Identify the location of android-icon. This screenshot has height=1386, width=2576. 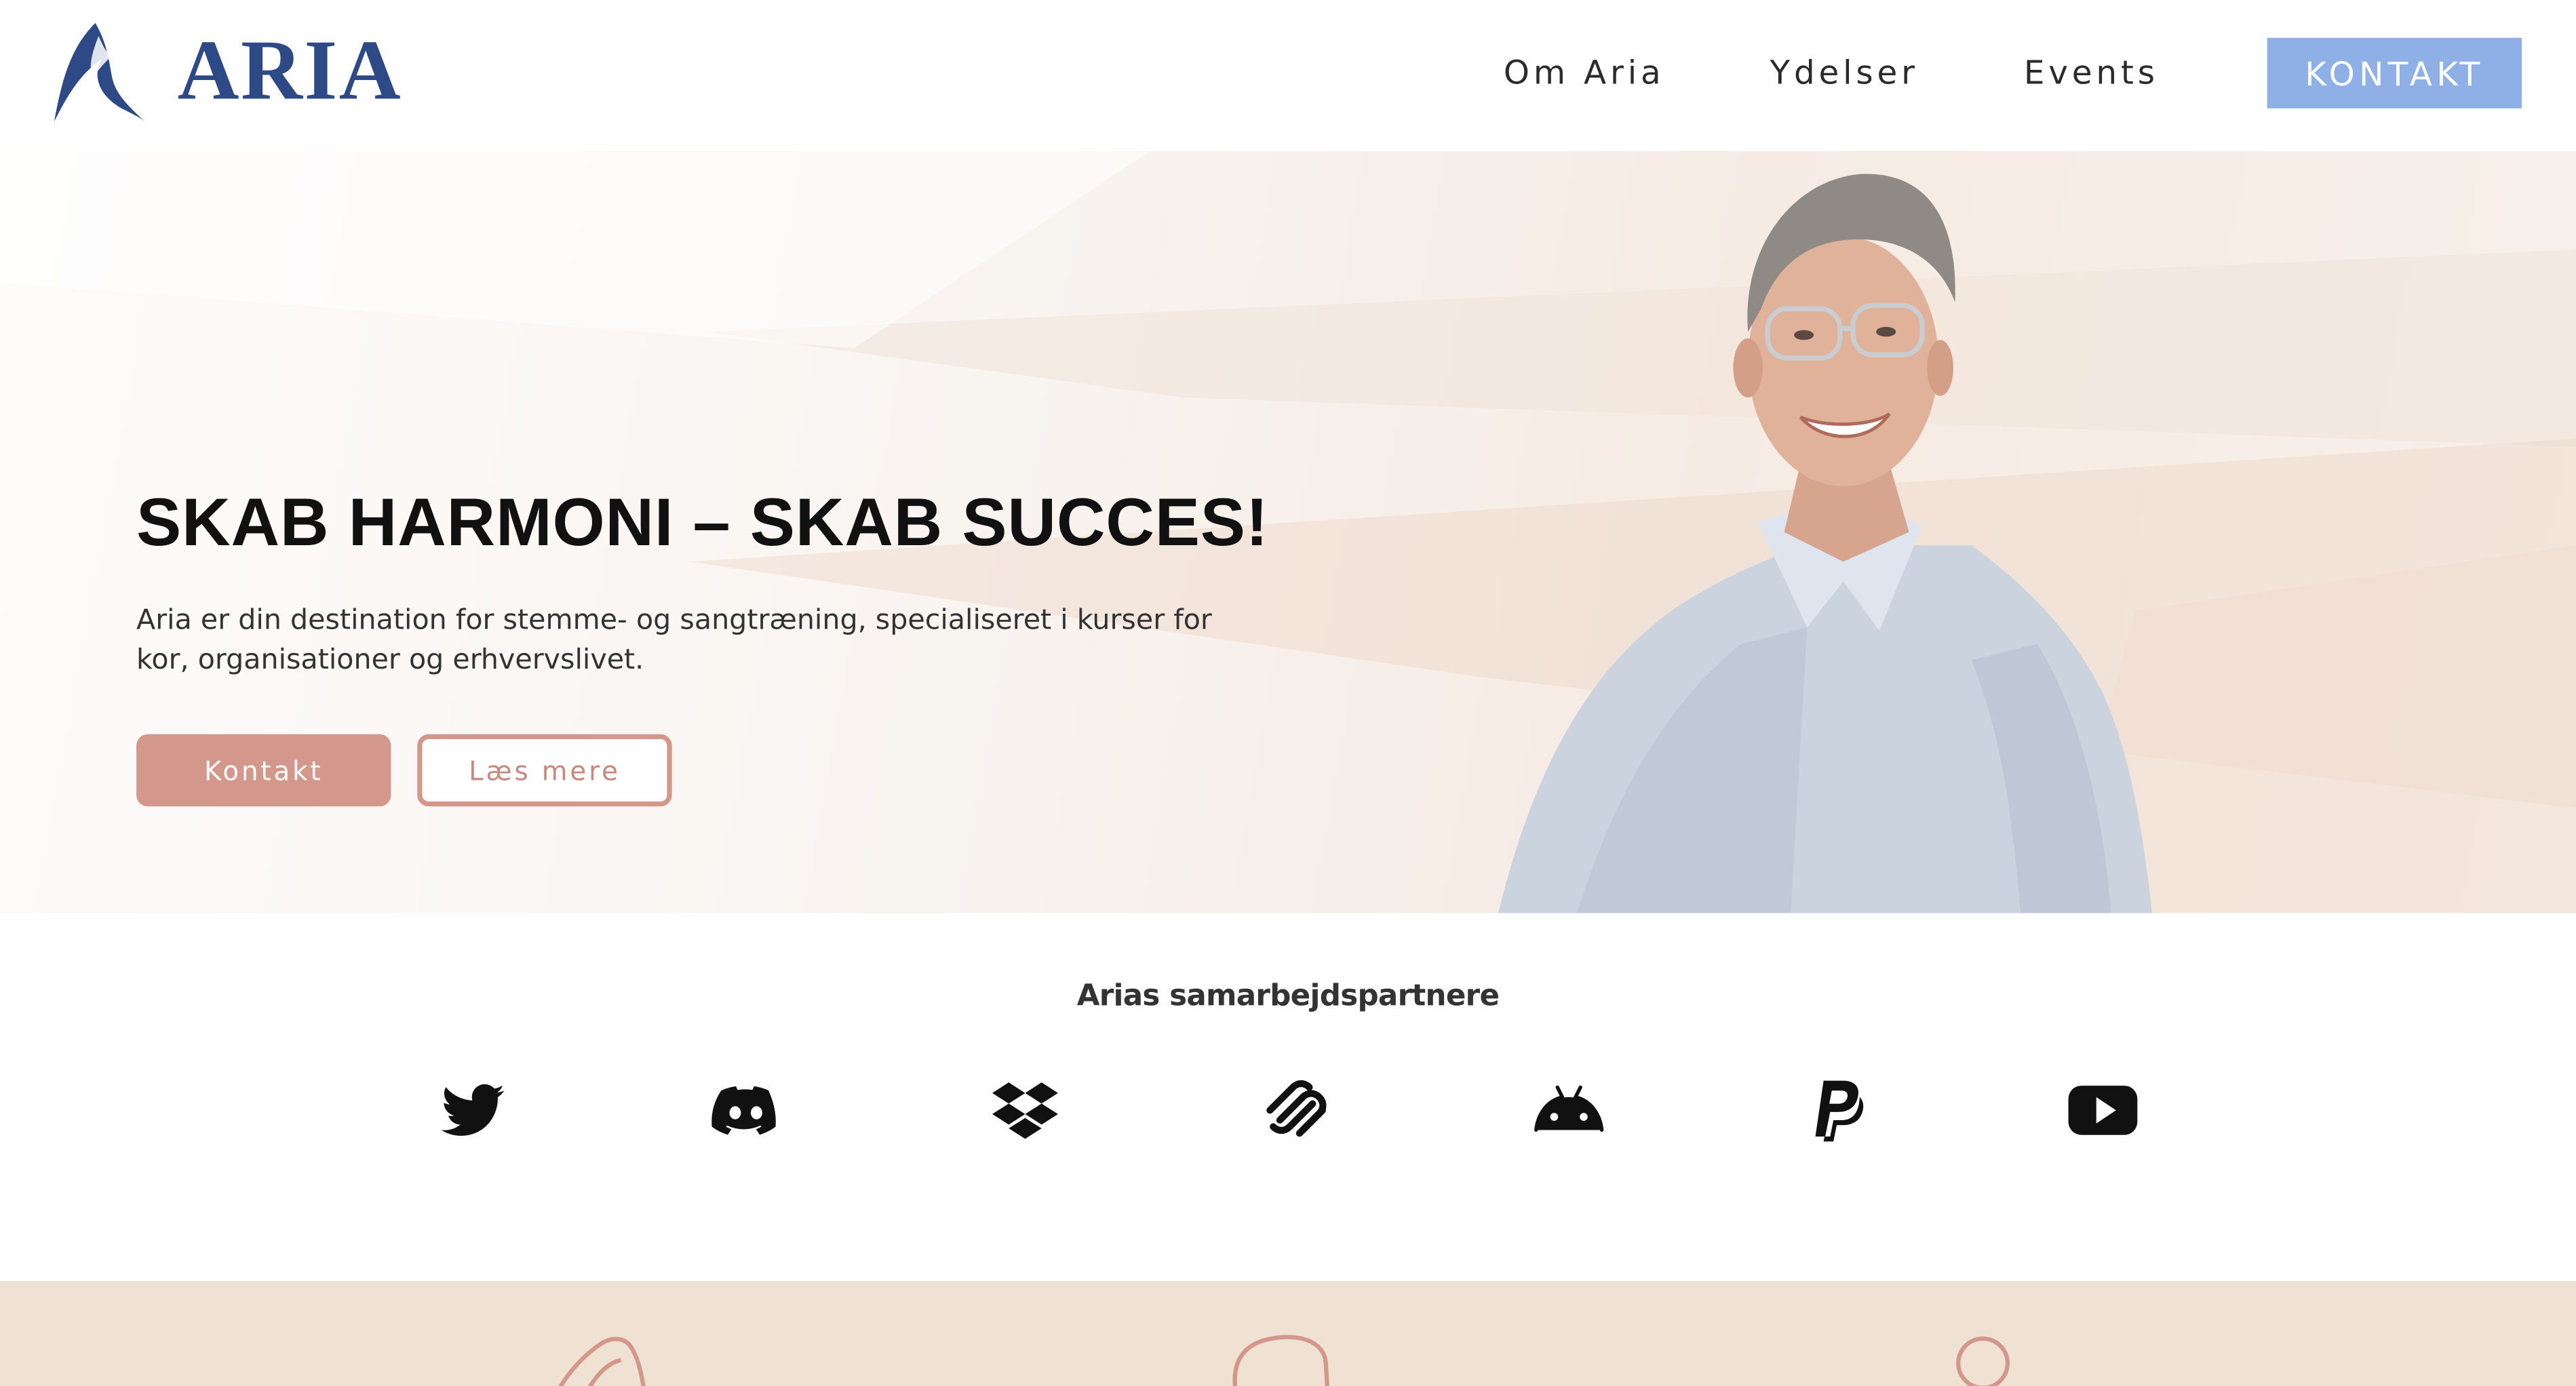
(1569, 1110).